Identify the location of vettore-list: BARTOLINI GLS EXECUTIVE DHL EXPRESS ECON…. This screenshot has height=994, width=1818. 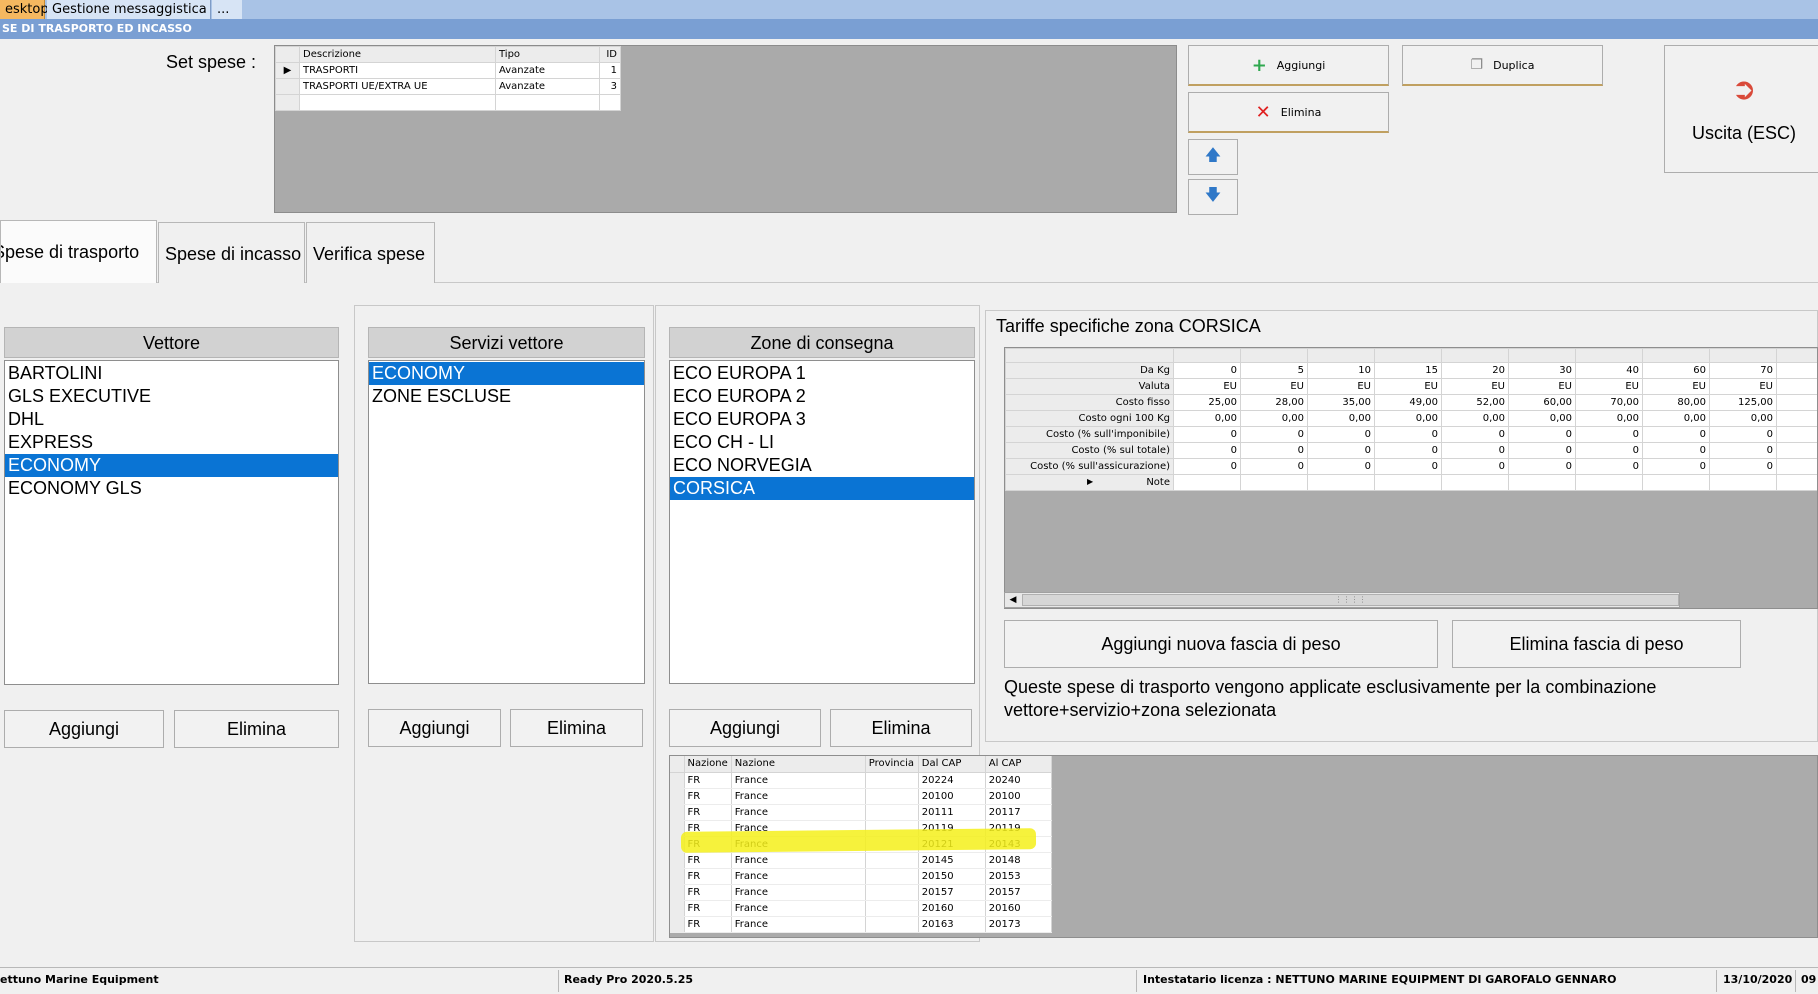
(171, 522).